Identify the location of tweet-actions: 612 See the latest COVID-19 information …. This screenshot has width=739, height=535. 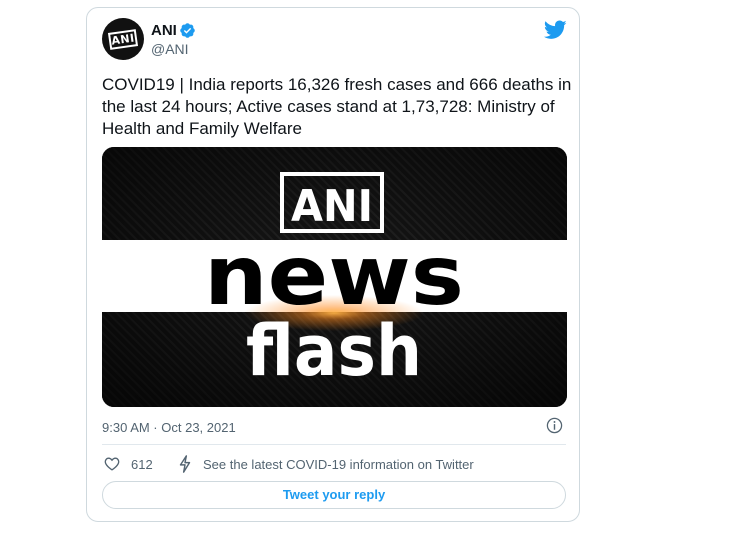
(337, 464).